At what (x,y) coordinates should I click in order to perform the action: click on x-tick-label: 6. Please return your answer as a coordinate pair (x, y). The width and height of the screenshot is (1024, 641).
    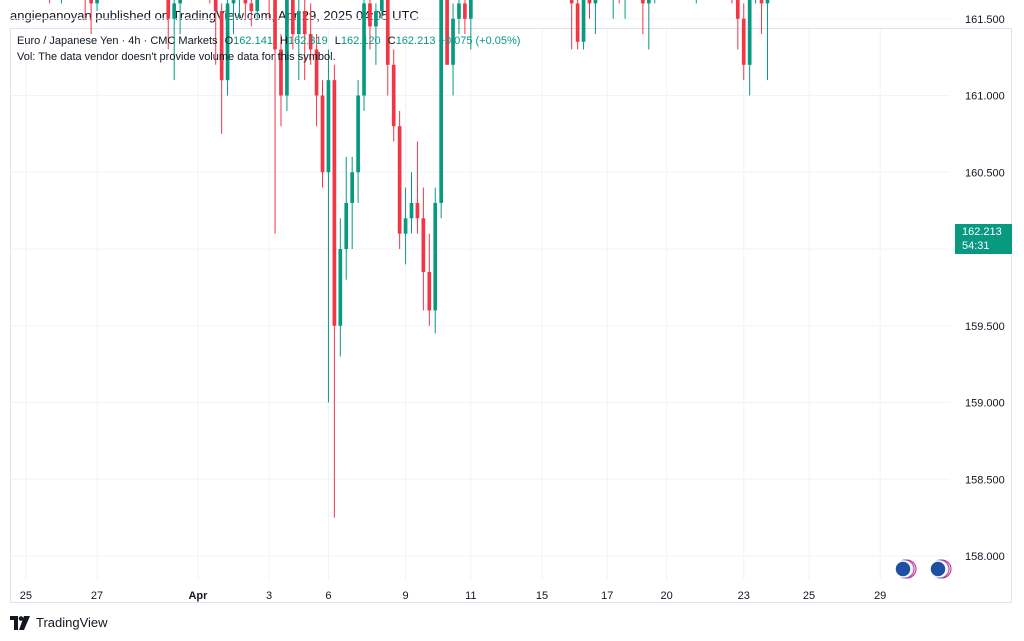
    Looking at the image, I should click on (328, 596).